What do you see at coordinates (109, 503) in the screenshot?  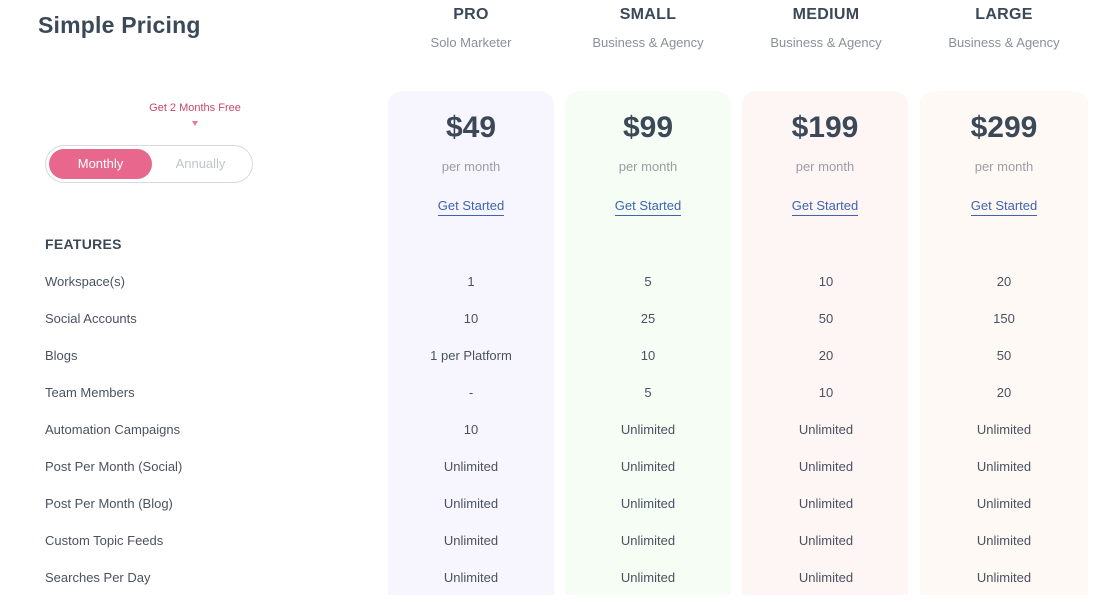 I see `feature-label: Post Per Month (Blog)` at bounding box center [109, 503].